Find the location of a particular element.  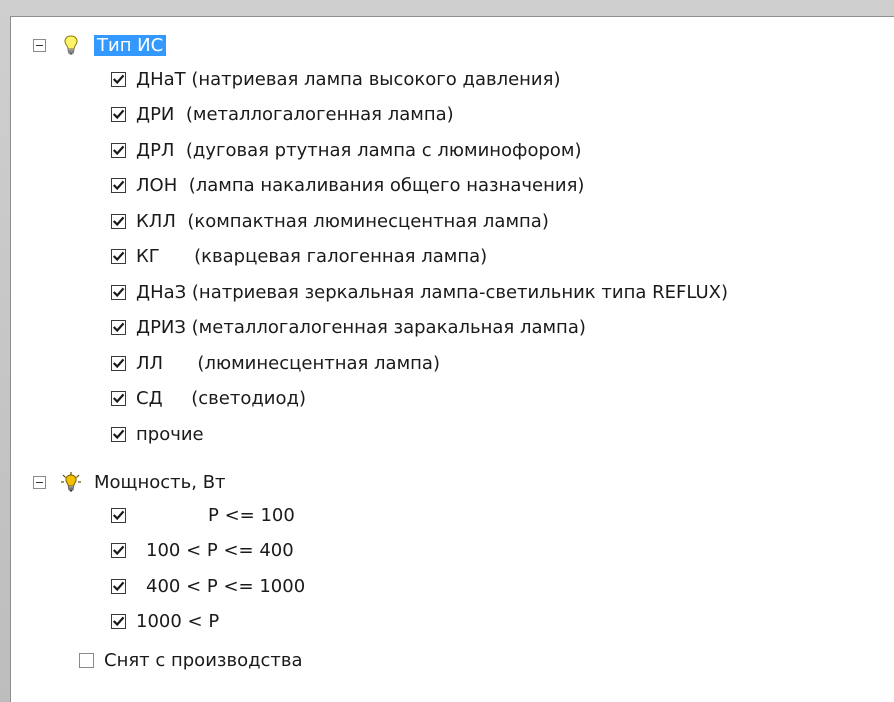

lamp-type-option: СД (светодиод) is located at coordinates (208, 399).